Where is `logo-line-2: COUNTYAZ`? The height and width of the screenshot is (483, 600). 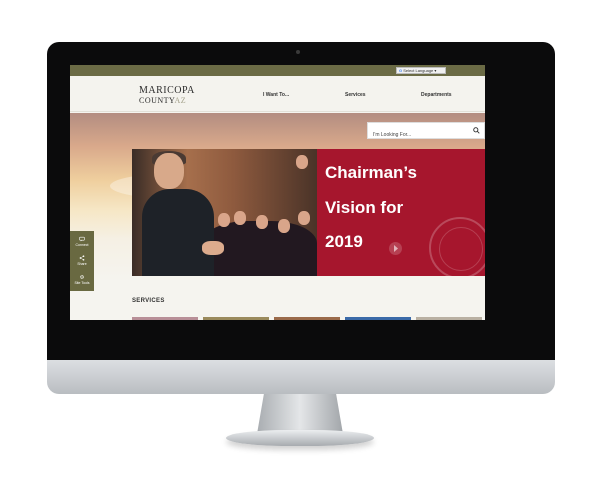
logo-line-2: COUNTYAZ is located at coordinates (162, 100).